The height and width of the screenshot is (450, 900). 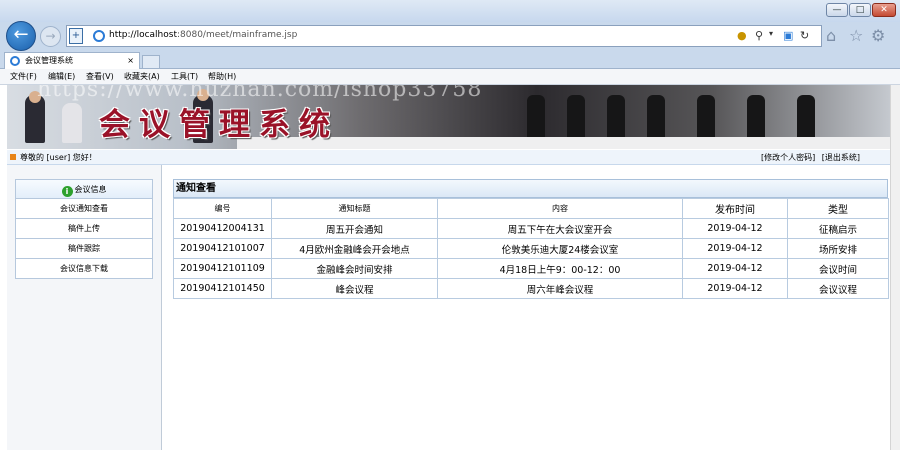 What do you see at coordinates (76, 36) in the screenshot?
I see `shield-icon: +` at bounding box center [76, 36].